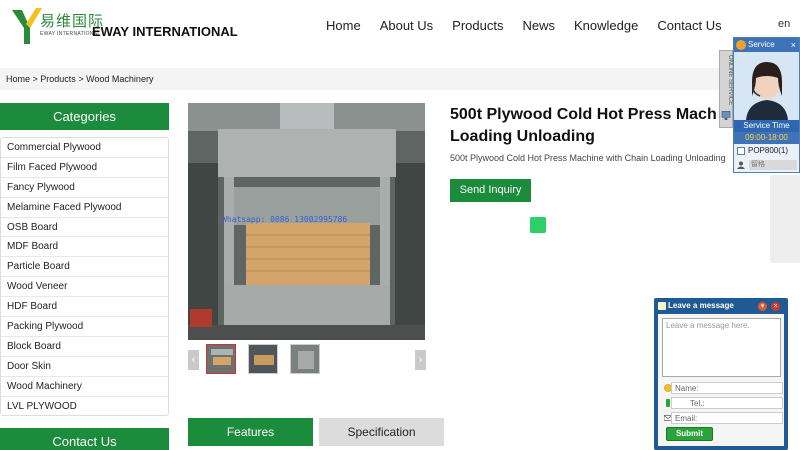 The image size is (800, 450). I want to click on category-item: Wood Veneer, so click(84, 287).